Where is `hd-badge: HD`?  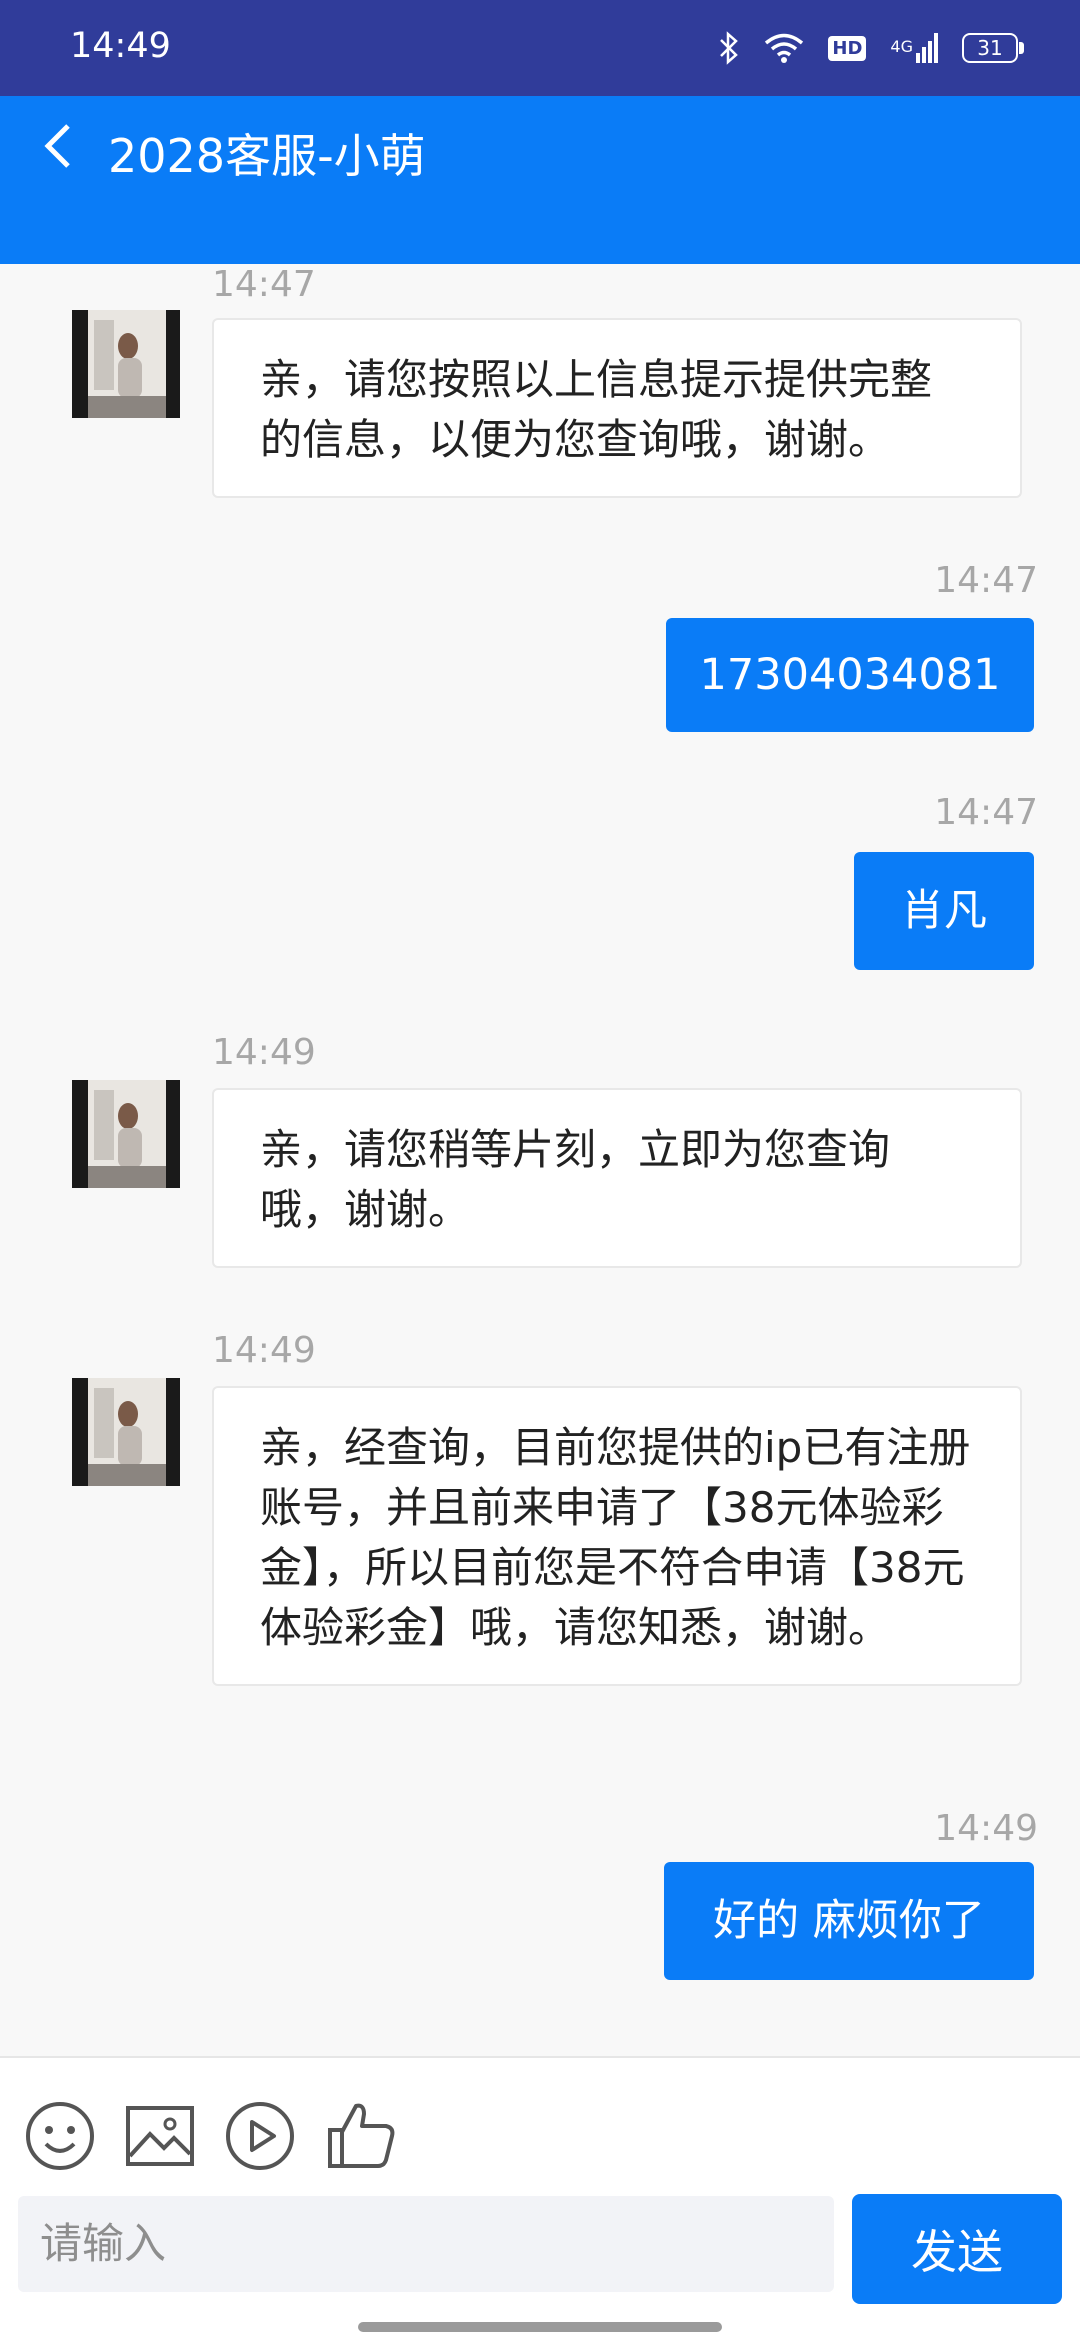 hd-badge: HD is located at coordinates (847, 48).